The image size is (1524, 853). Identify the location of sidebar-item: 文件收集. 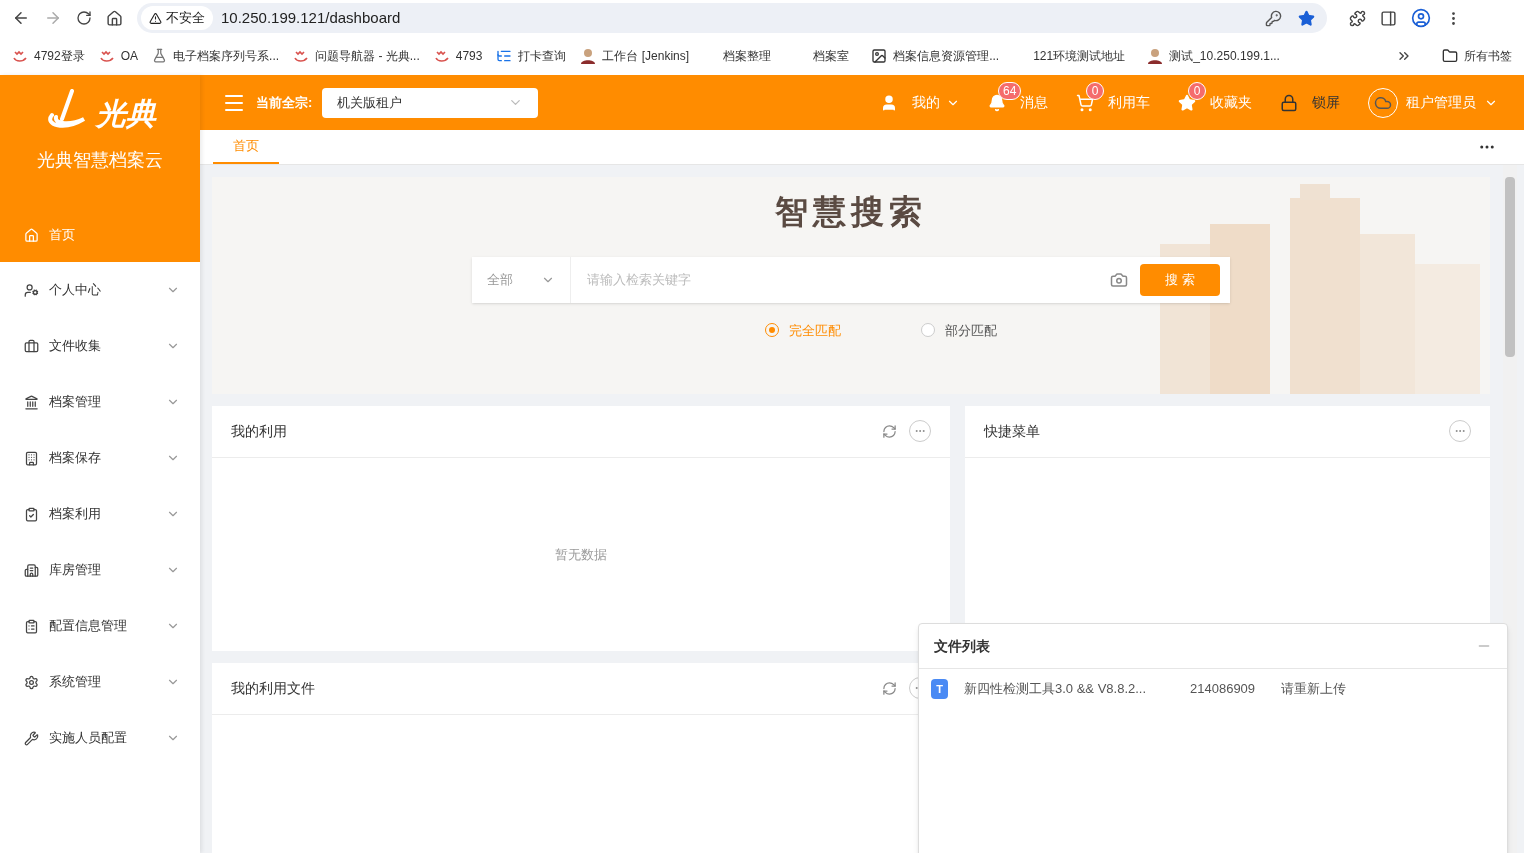
(100, 346).